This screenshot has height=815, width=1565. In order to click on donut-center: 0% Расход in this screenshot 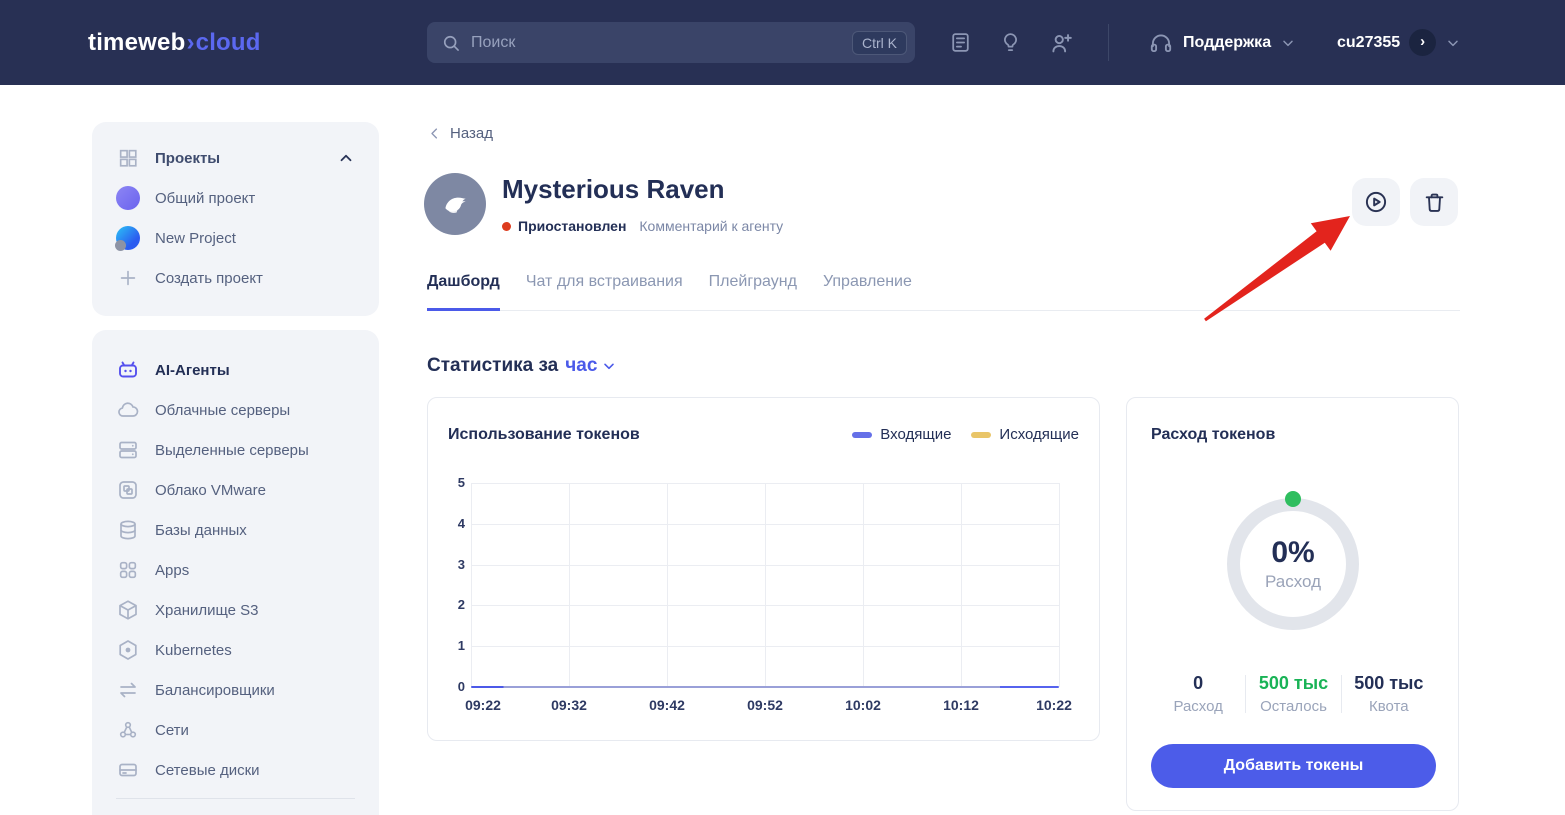, I will do `click(1293, 564)`.